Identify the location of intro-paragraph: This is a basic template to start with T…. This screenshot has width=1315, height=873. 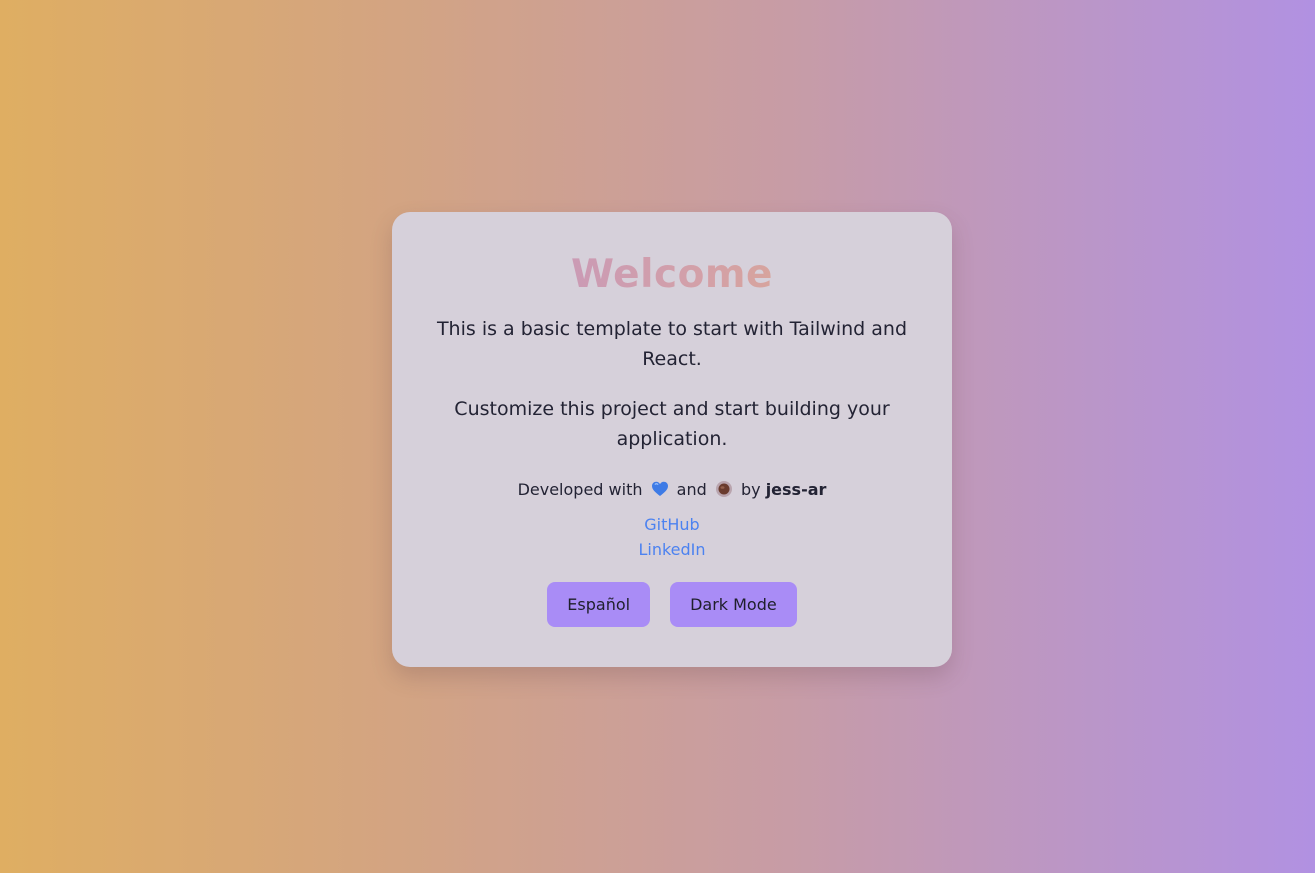
(672, 344).